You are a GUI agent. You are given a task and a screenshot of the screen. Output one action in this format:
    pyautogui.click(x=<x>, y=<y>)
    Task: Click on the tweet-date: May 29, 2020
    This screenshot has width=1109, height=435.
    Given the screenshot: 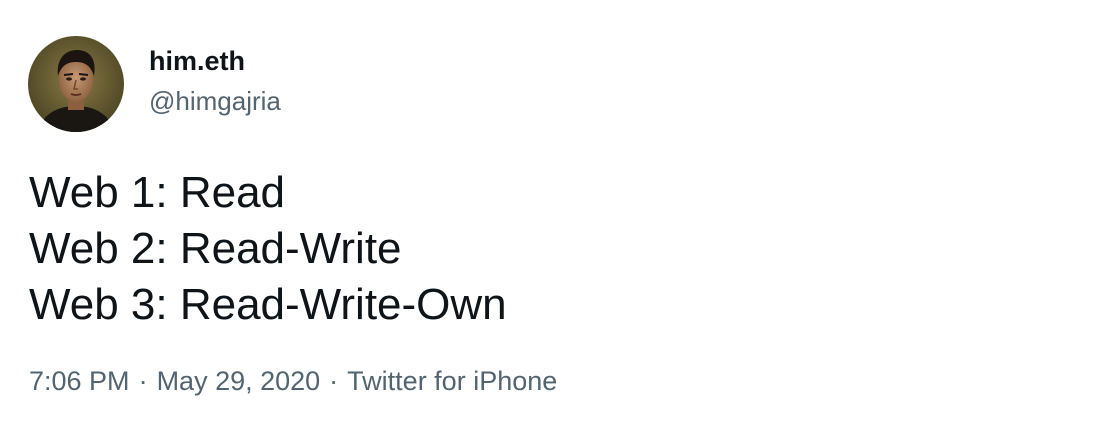 What is the action you would take?
    pyautogui.click(x=239, y=381)
    